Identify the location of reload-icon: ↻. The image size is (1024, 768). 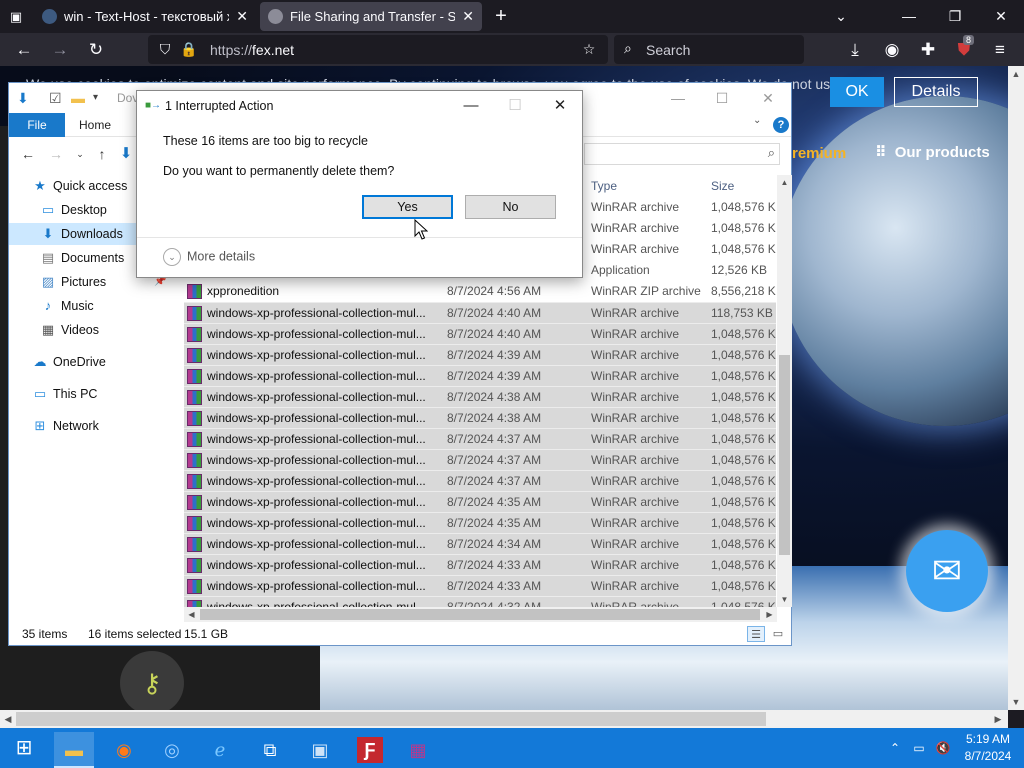
(96, 50).